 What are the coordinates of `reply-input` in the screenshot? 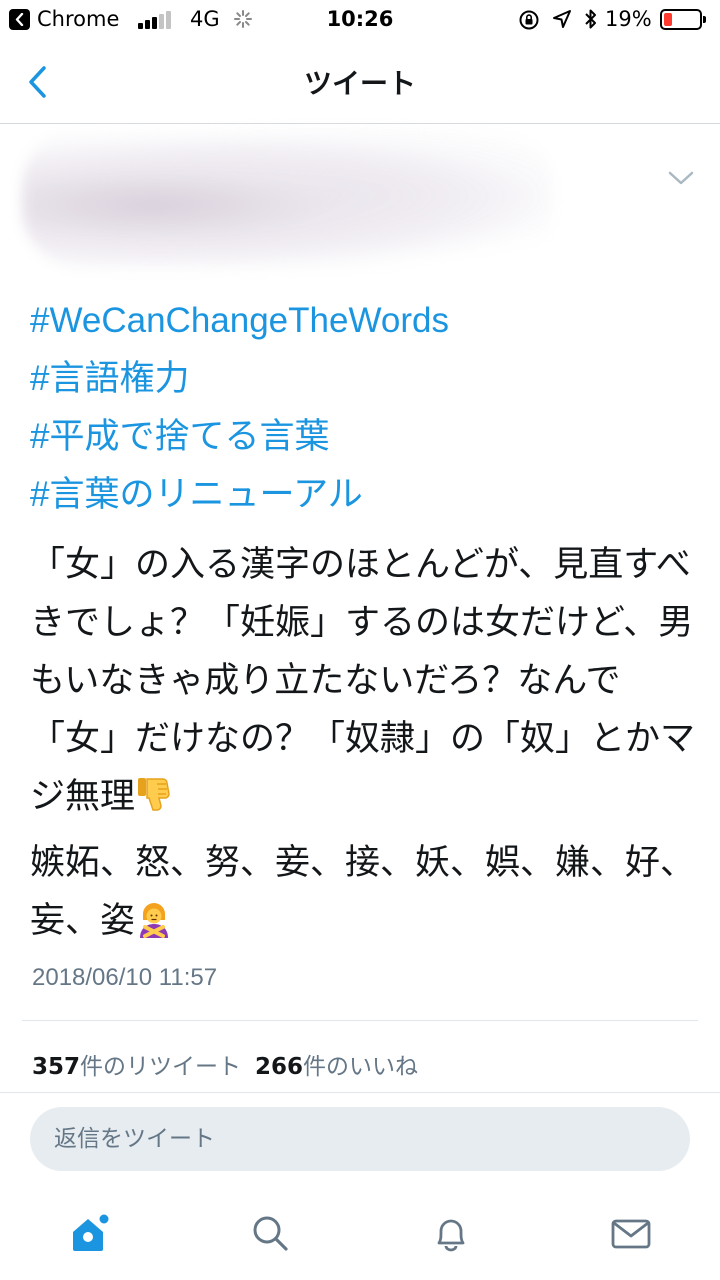 It's located at (360, 1139).